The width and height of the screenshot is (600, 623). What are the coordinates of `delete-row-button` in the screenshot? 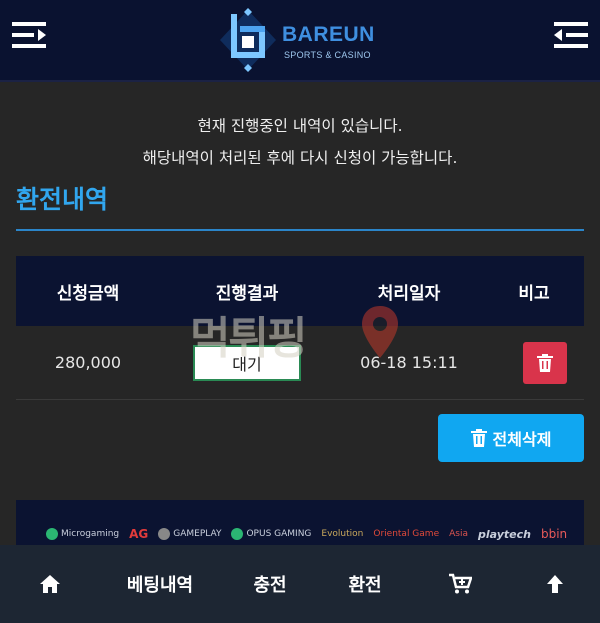 It's located at (545, 362).